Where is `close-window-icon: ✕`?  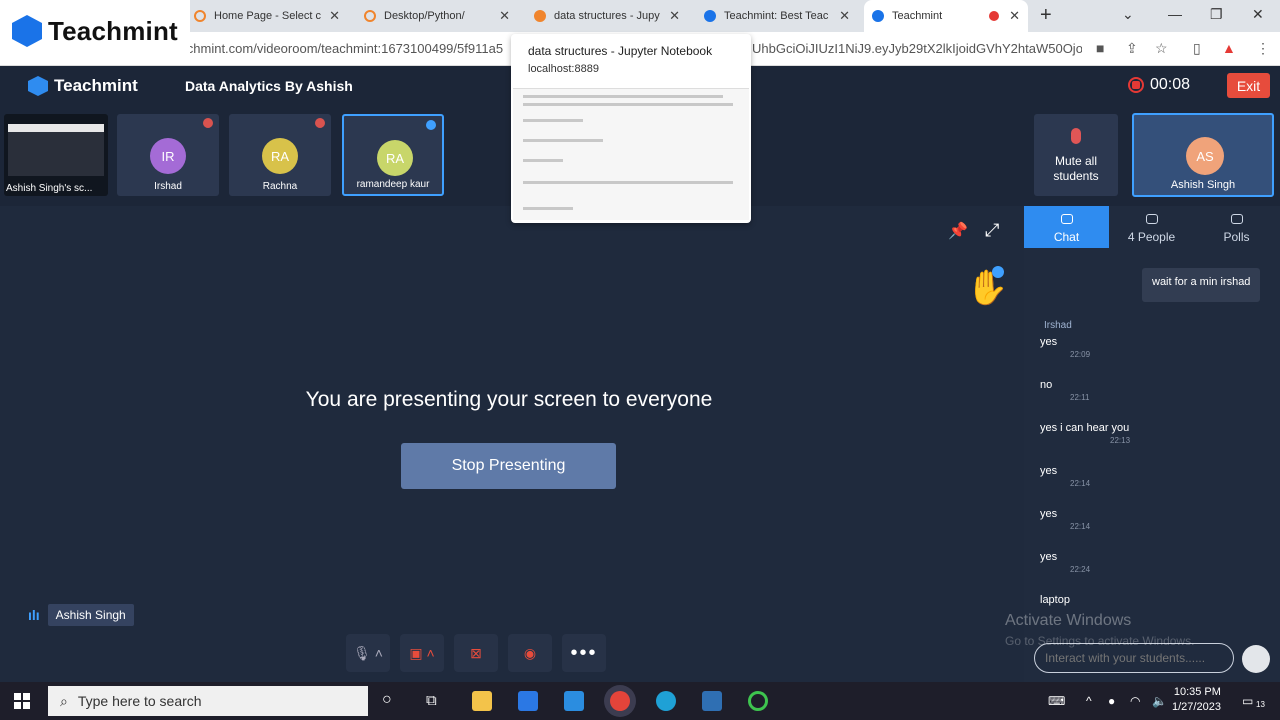
close-window-icon: ✕ is located at coordinates (1258, 14).